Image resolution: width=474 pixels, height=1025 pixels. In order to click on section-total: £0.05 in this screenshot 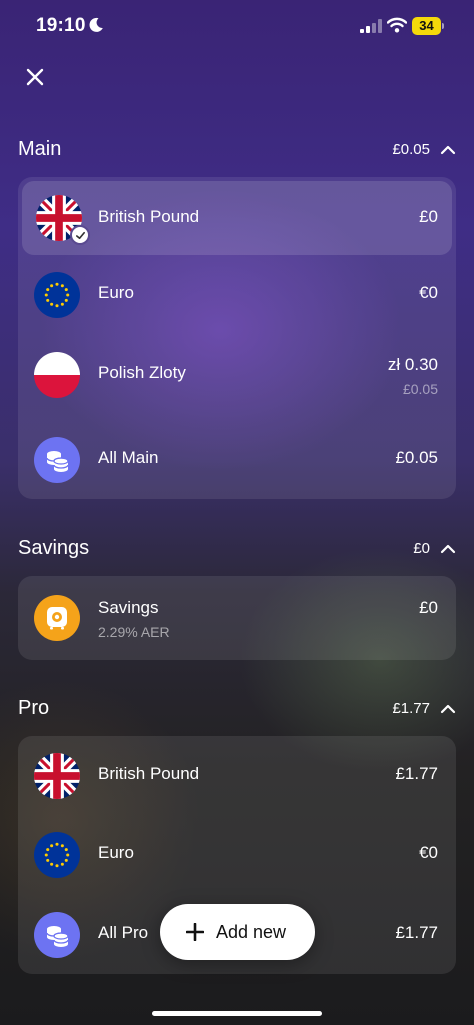, I will do `click(411, 149)`.